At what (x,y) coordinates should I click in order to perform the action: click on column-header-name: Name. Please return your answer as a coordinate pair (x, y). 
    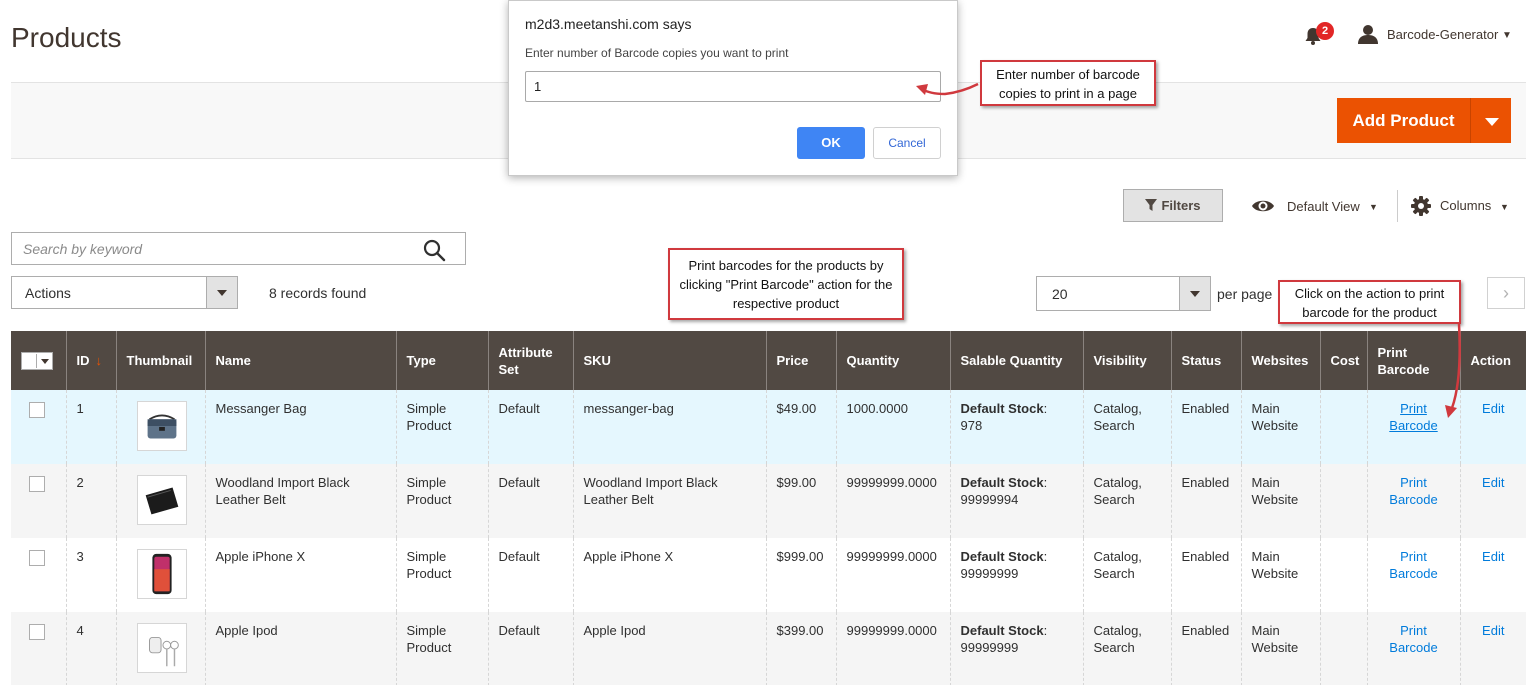
    Looking at the image, I should click on (300, 360).